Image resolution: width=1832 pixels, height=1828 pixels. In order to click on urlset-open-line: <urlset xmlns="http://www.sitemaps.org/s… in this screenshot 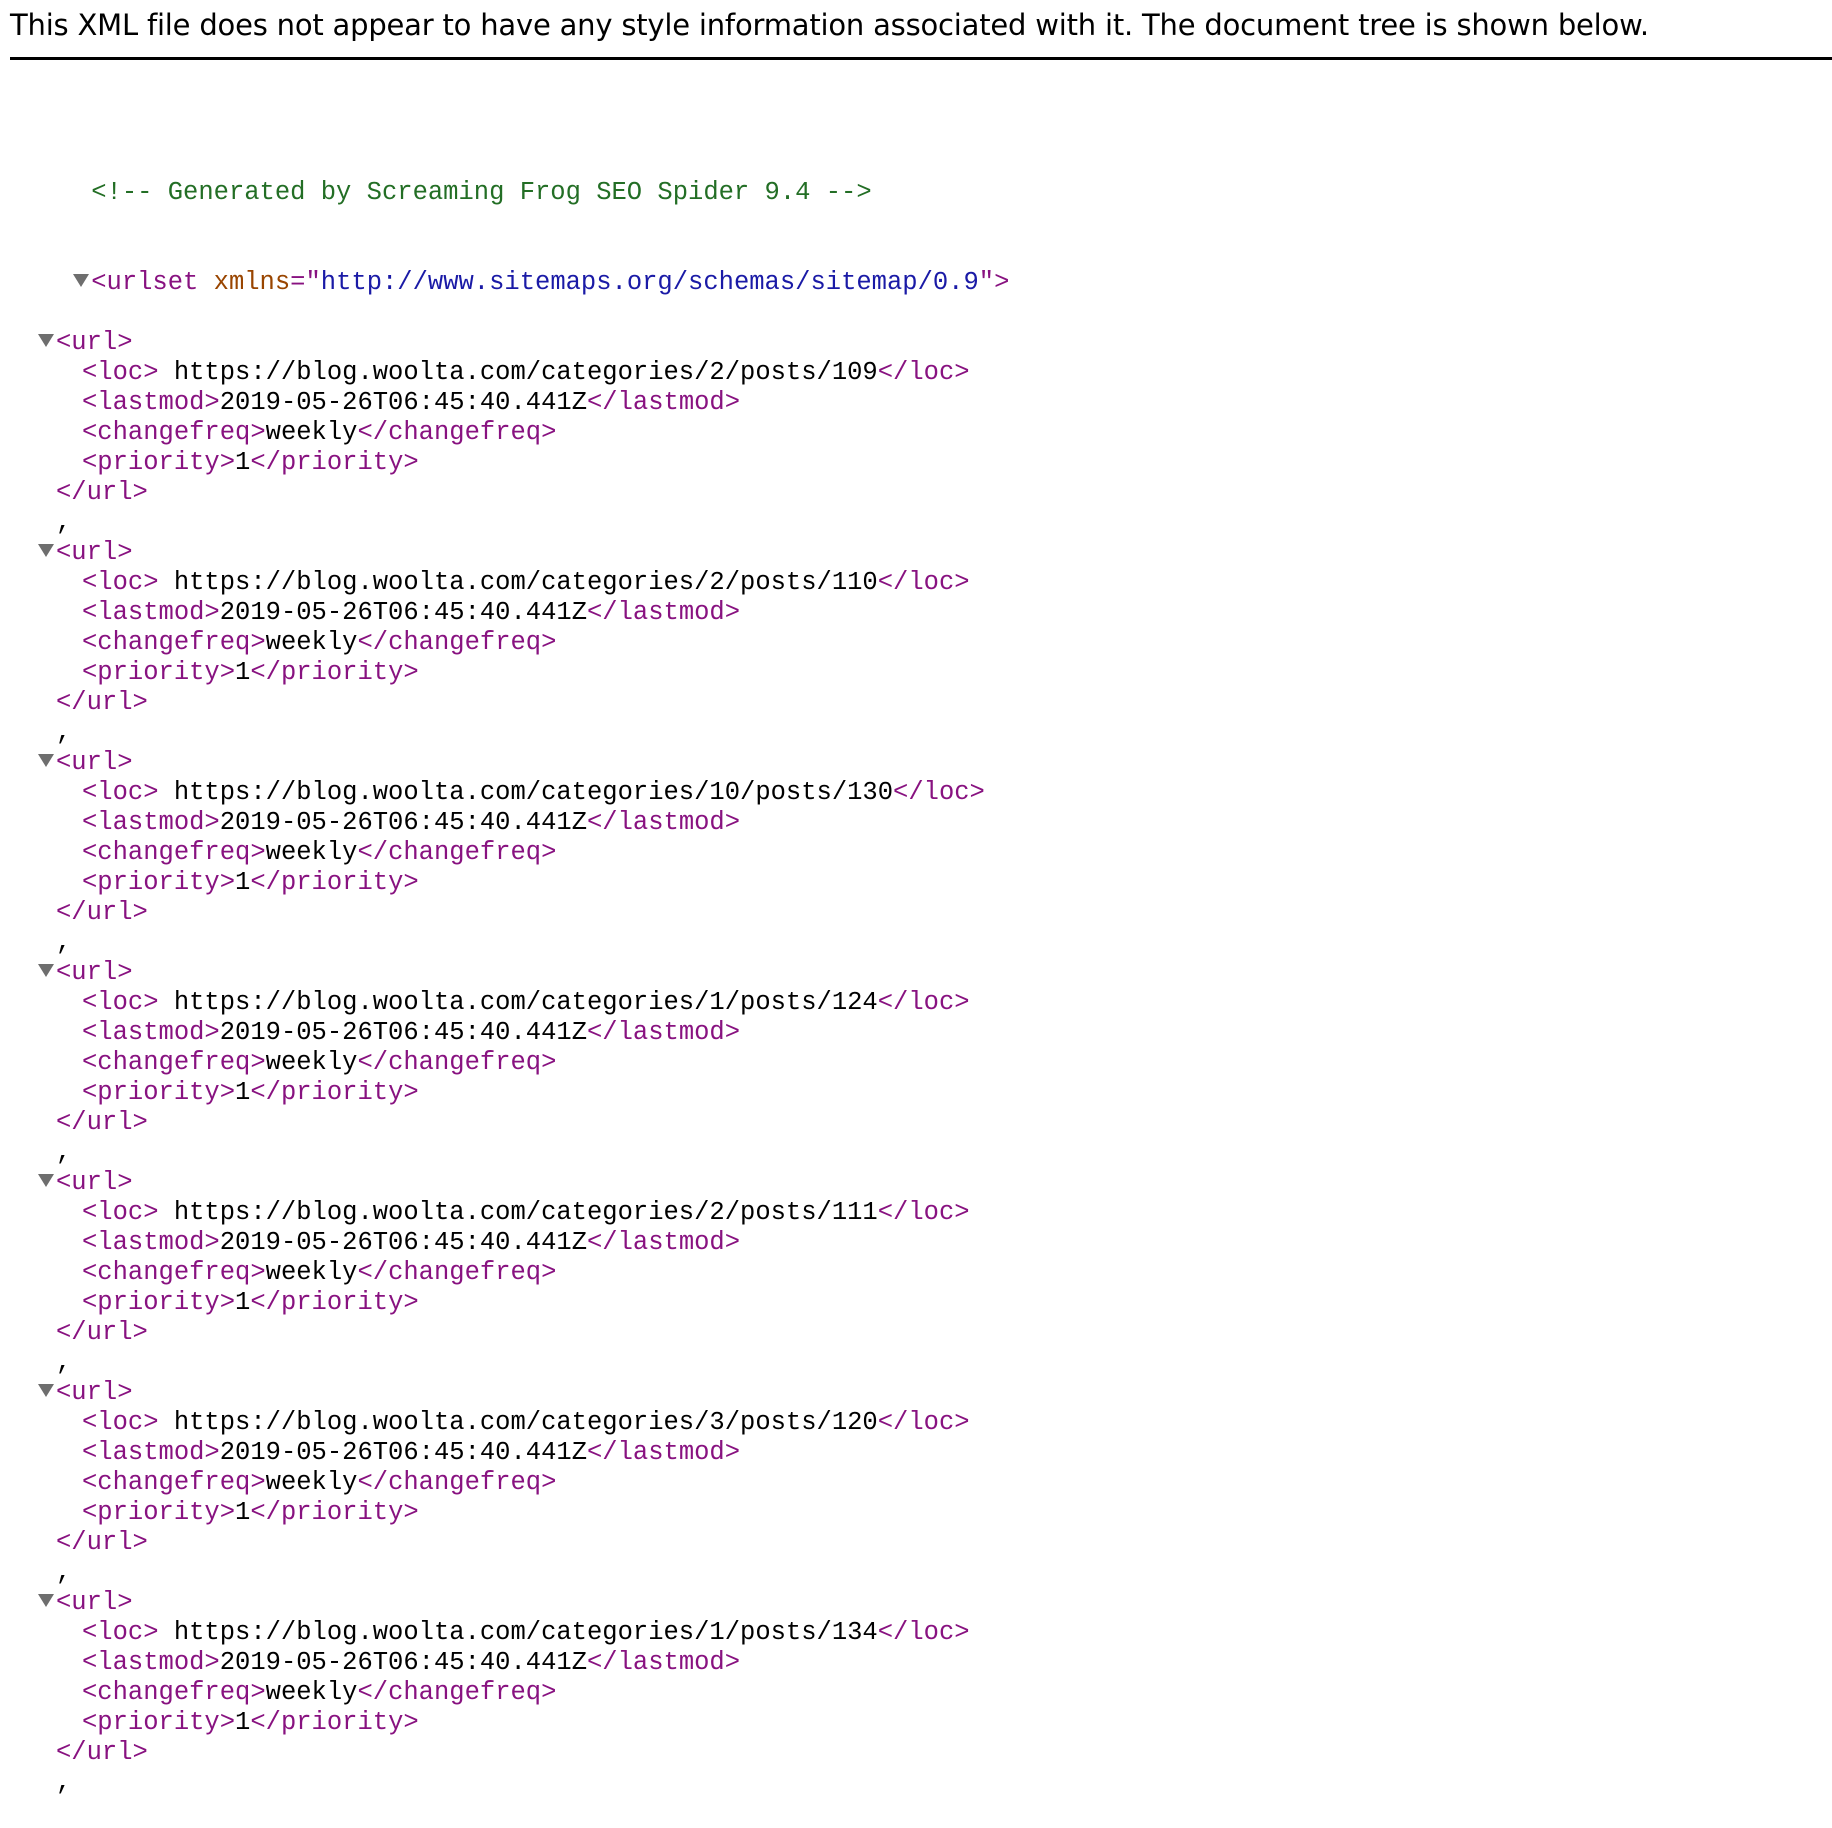, I will do `click(504, 267)`.